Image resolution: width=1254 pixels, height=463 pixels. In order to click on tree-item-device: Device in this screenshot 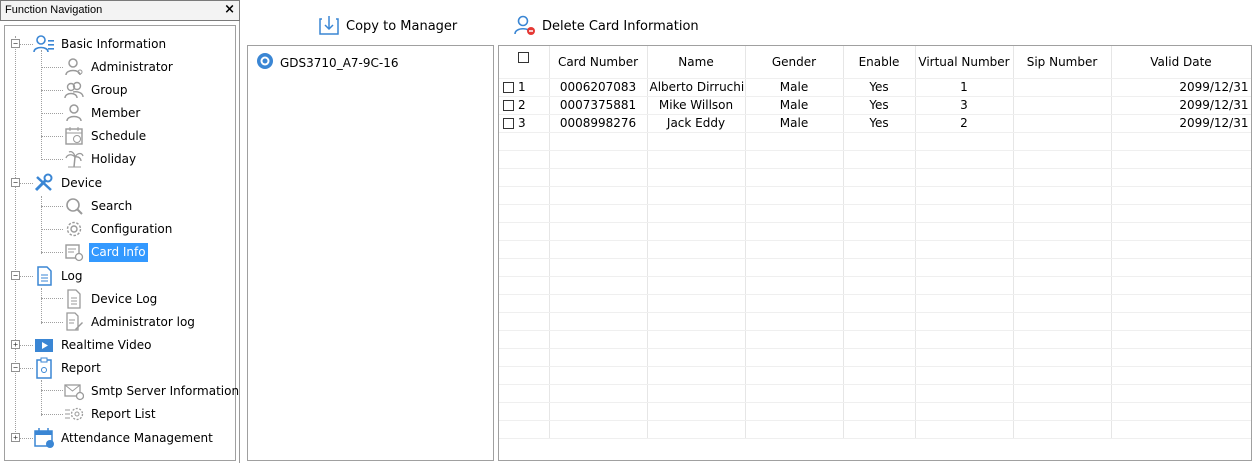, I will do `click(68, 183)`.